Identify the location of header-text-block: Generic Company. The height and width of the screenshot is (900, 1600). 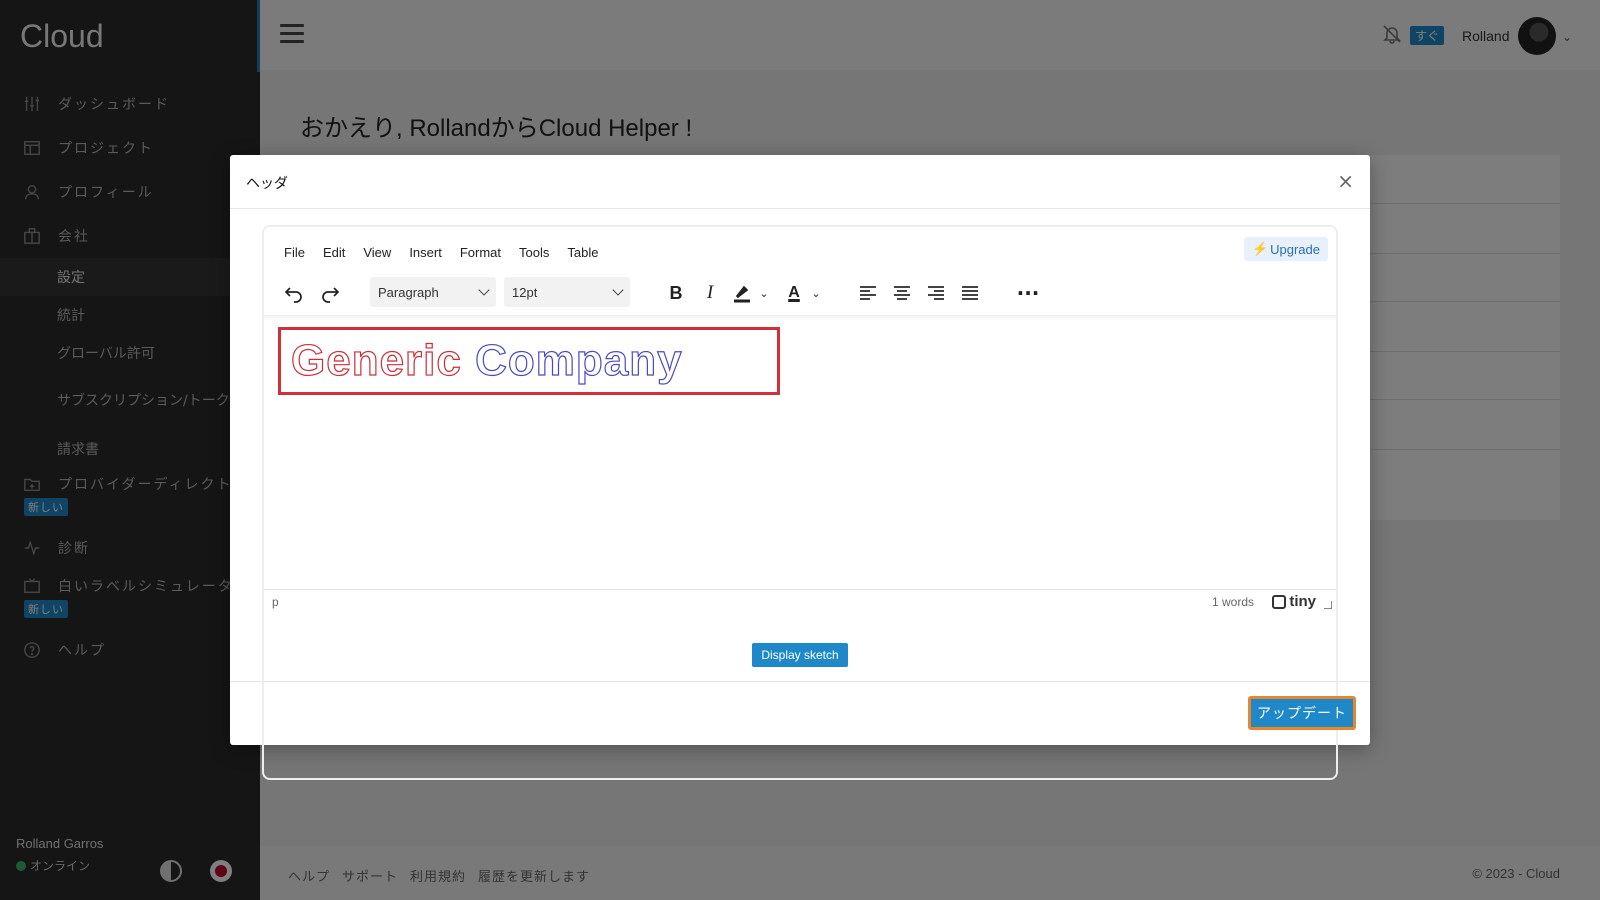
(529, 361).